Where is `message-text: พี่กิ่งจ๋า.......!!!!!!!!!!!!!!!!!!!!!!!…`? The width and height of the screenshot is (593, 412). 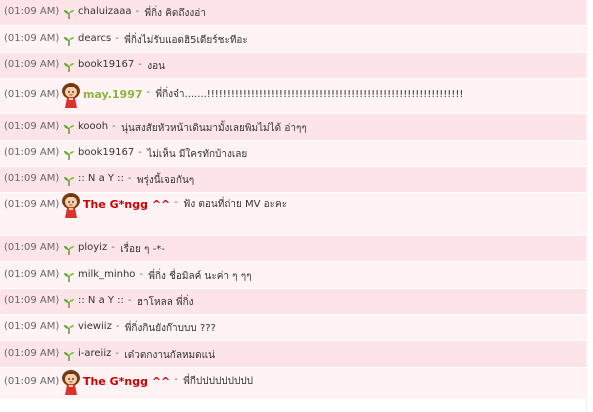 message-text: พี่กิ่งจ๋า.......!!!!!!!!!!!!!!!!!!!!!!!… is located at coordinates (309, 94).